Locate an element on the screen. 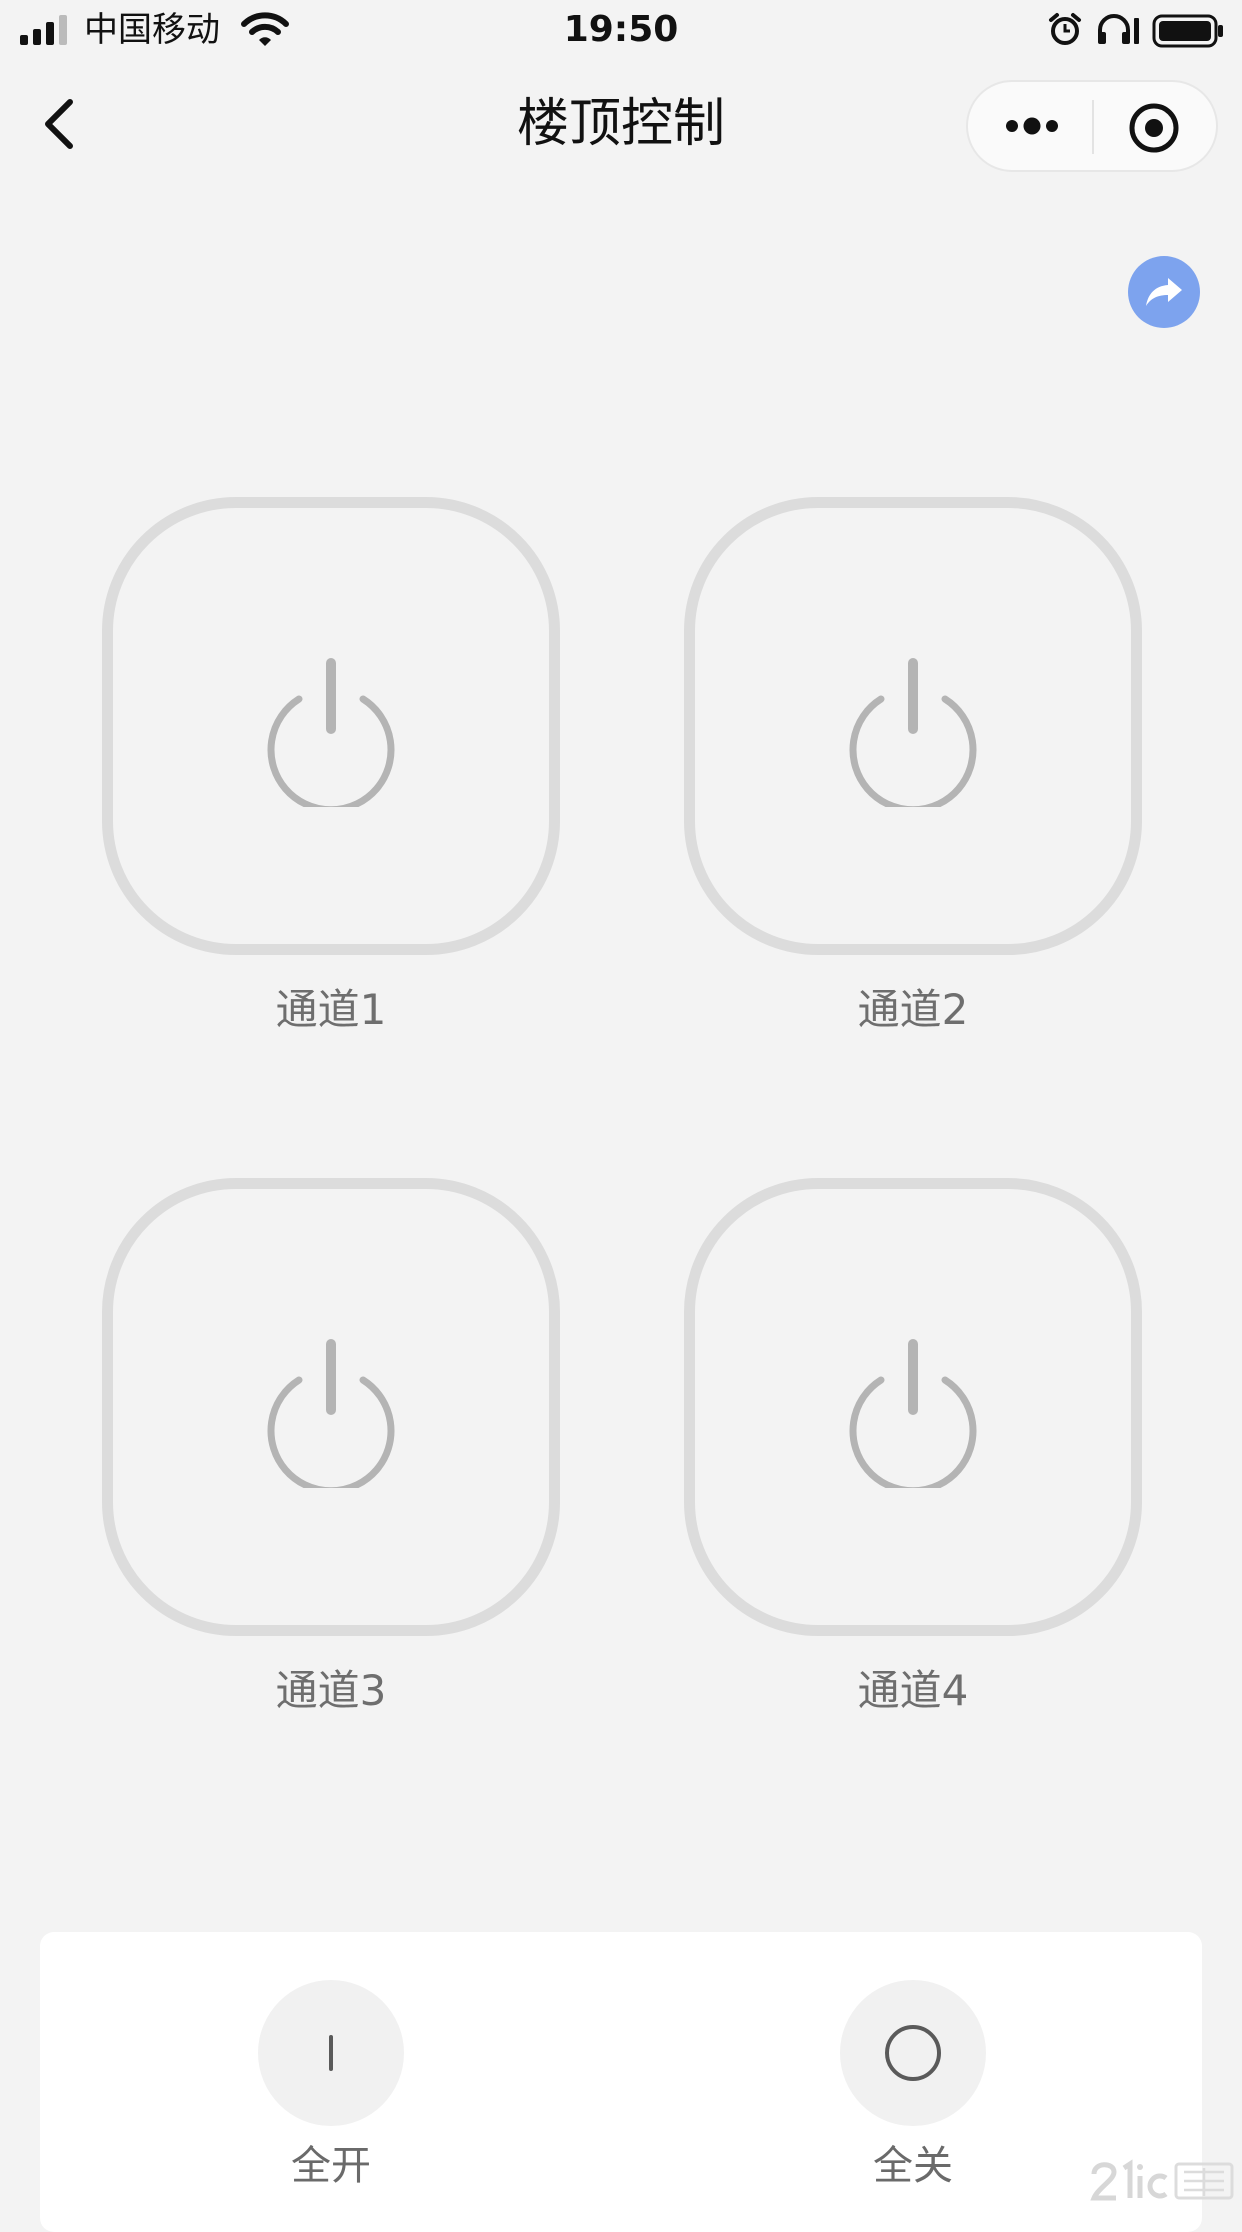 The image size is (1242, 2232). off-circle-icon is located at coordinates (913, 2053).